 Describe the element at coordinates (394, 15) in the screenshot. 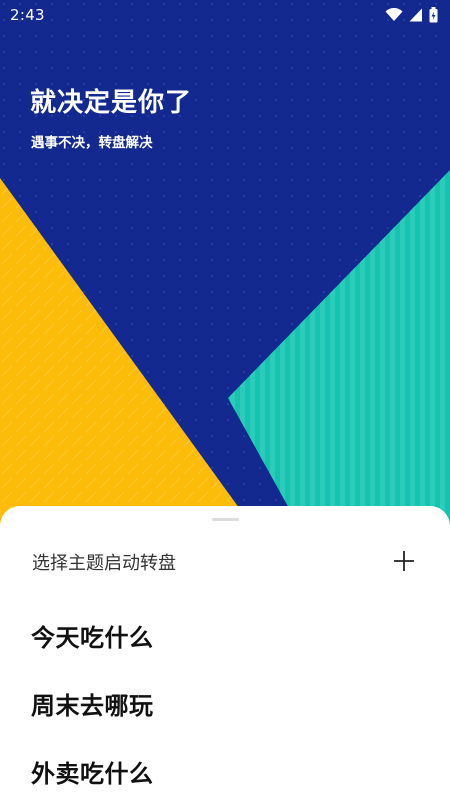

I see `wifi-icon` at that location.